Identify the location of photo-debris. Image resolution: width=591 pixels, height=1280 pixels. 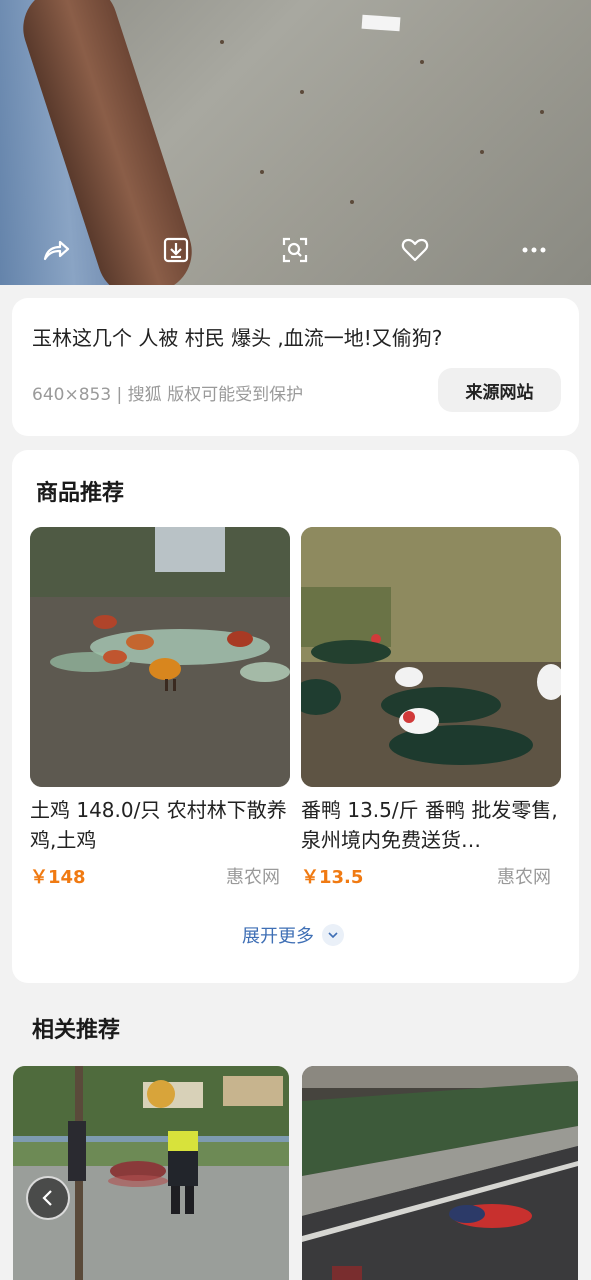
(381, 23).